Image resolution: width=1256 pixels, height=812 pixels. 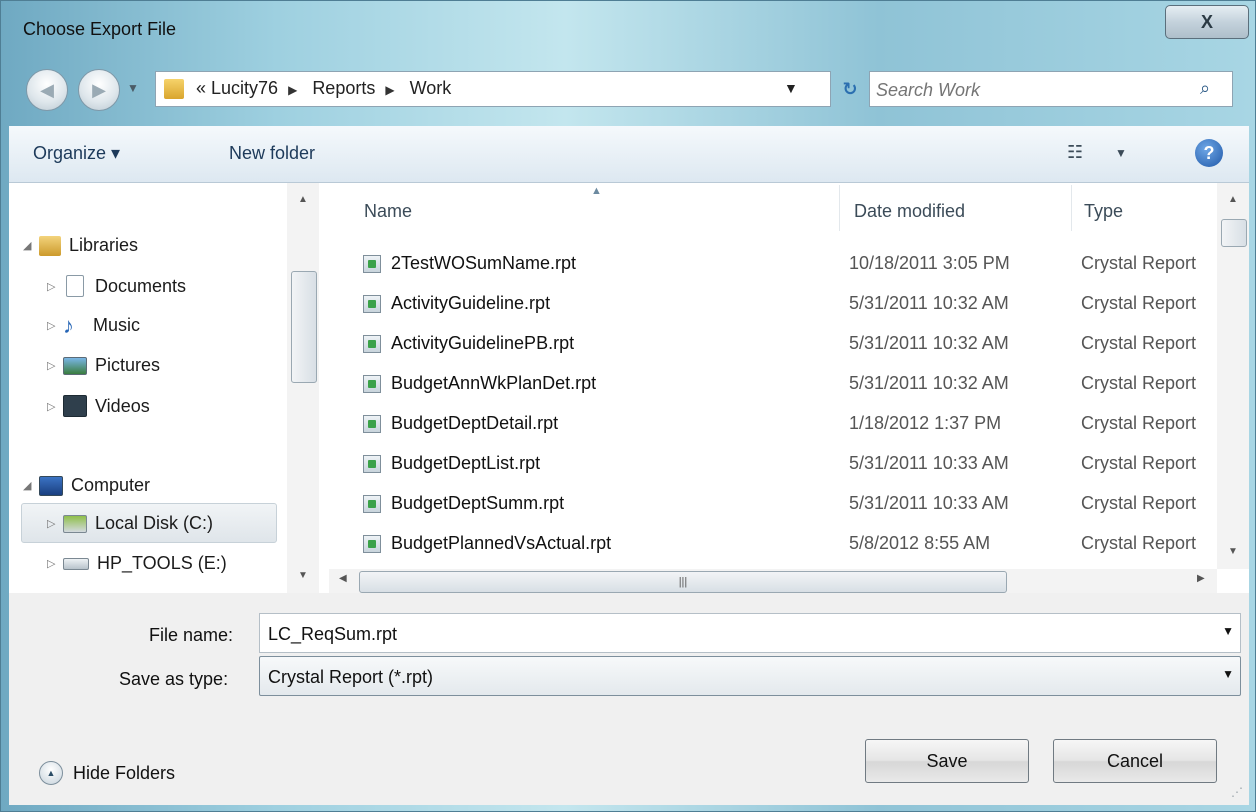 What do you see at coordinates (75, 406) in the screenshot?
I see `videos-icon` at bounding box center [75, 406].